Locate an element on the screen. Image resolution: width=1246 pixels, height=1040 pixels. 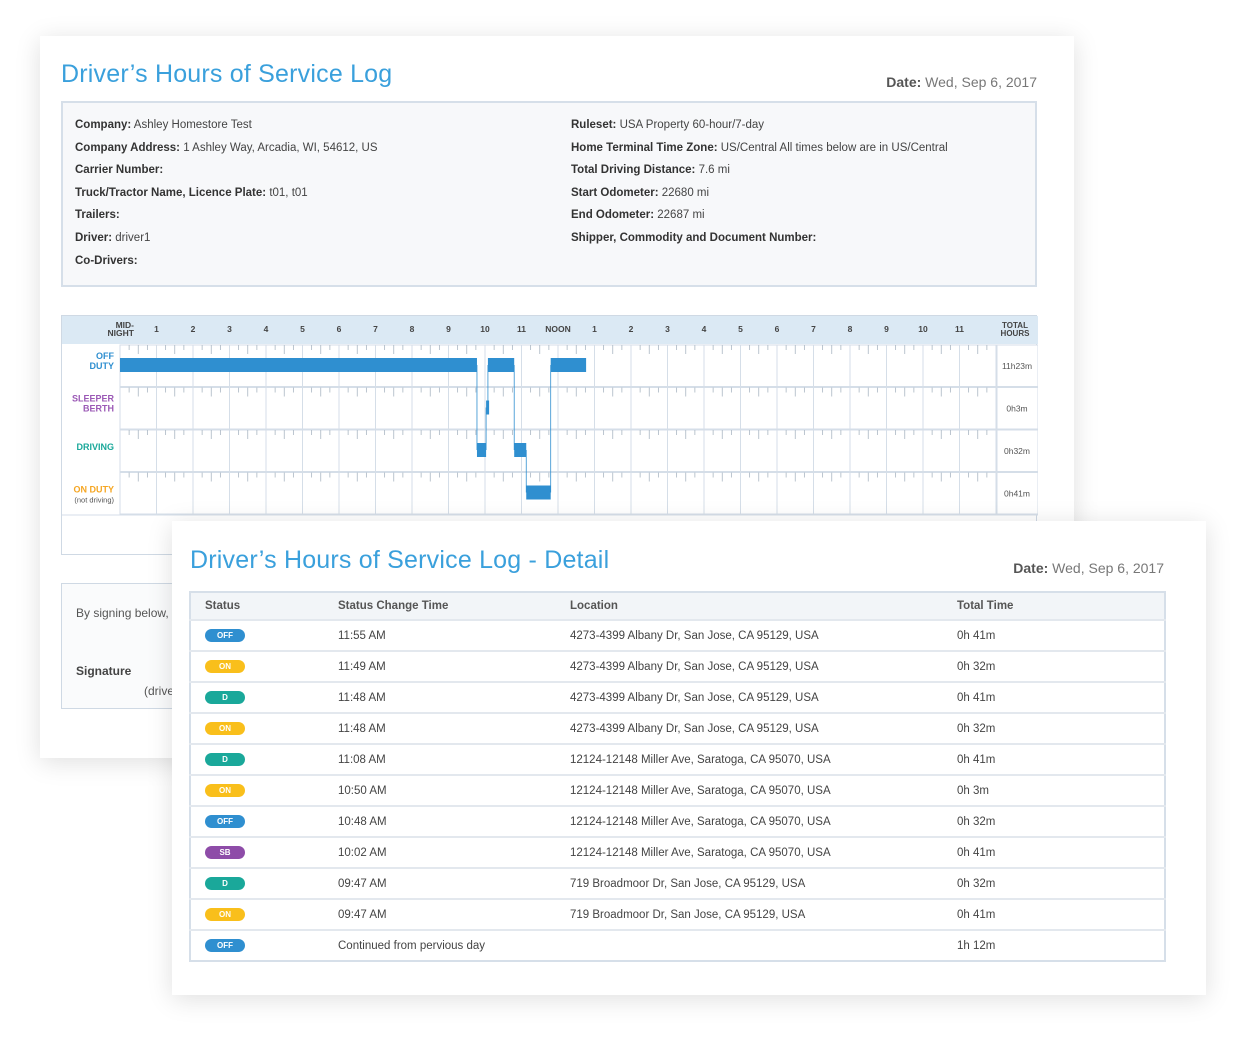
total-value-d: 0h32m is located at coordinates (1017, 451).